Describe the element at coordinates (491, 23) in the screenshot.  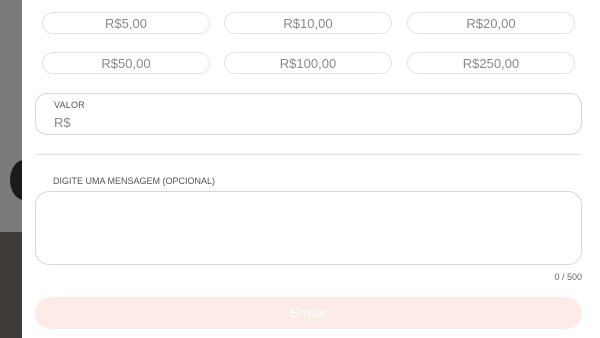
I see `amount-chip-20: R$20,00` at that location.